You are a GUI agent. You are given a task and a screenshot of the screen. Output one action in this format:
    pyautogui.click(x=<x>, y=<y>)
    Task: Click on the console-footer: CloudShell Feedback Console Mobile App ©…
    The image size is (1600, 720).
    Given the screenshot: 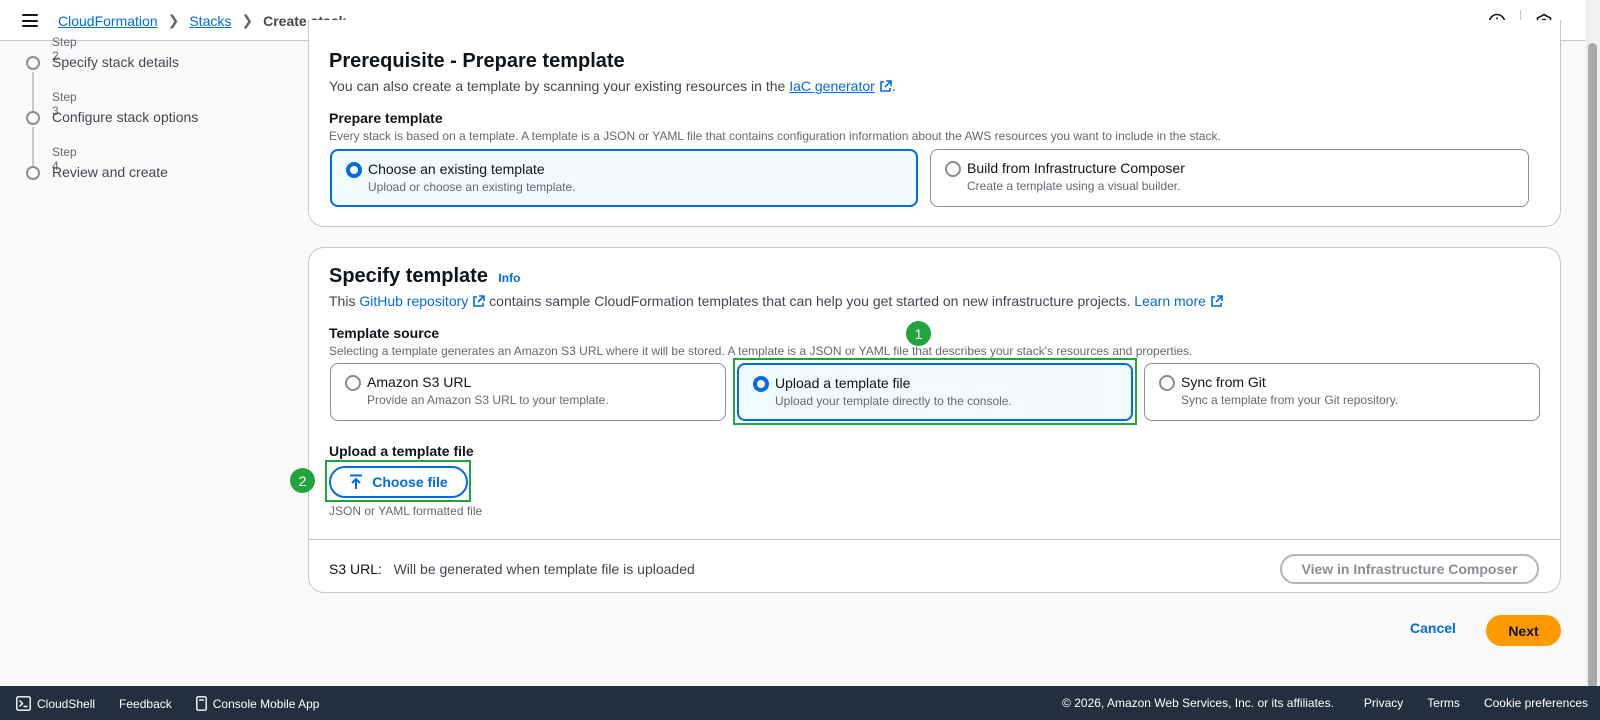 What is the action you would take?
    pyautogui.click(x=800, y=703)
    